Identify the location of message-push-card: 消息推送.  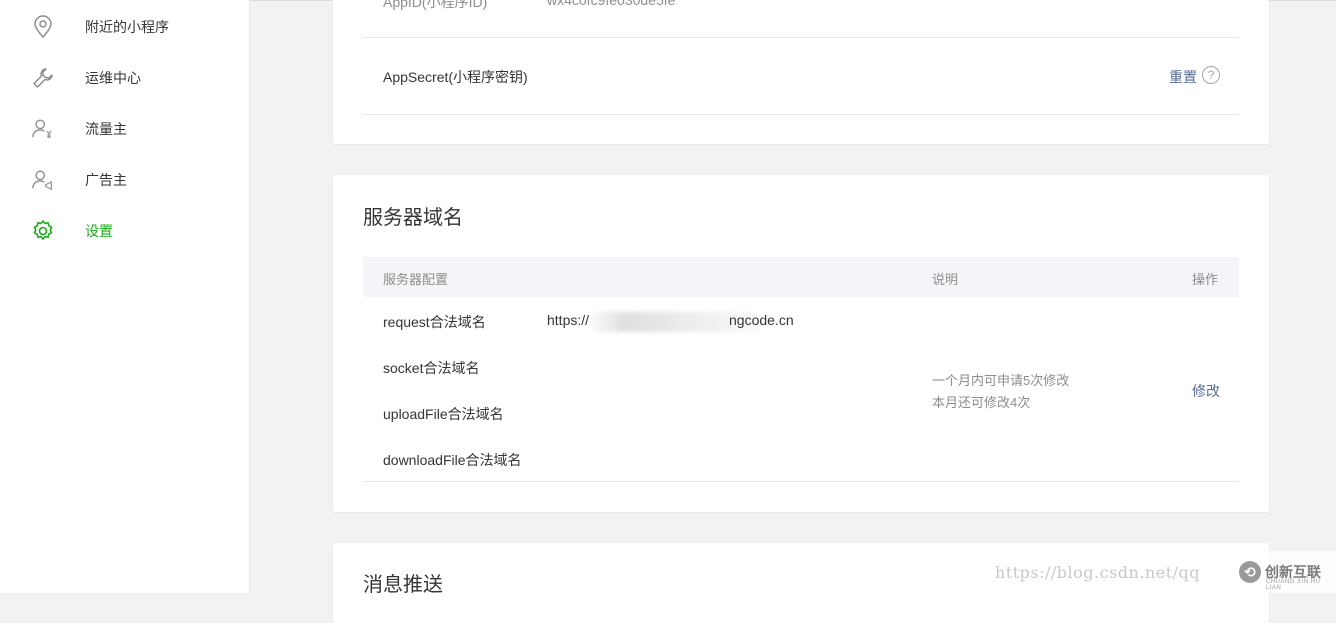
(801, 583).